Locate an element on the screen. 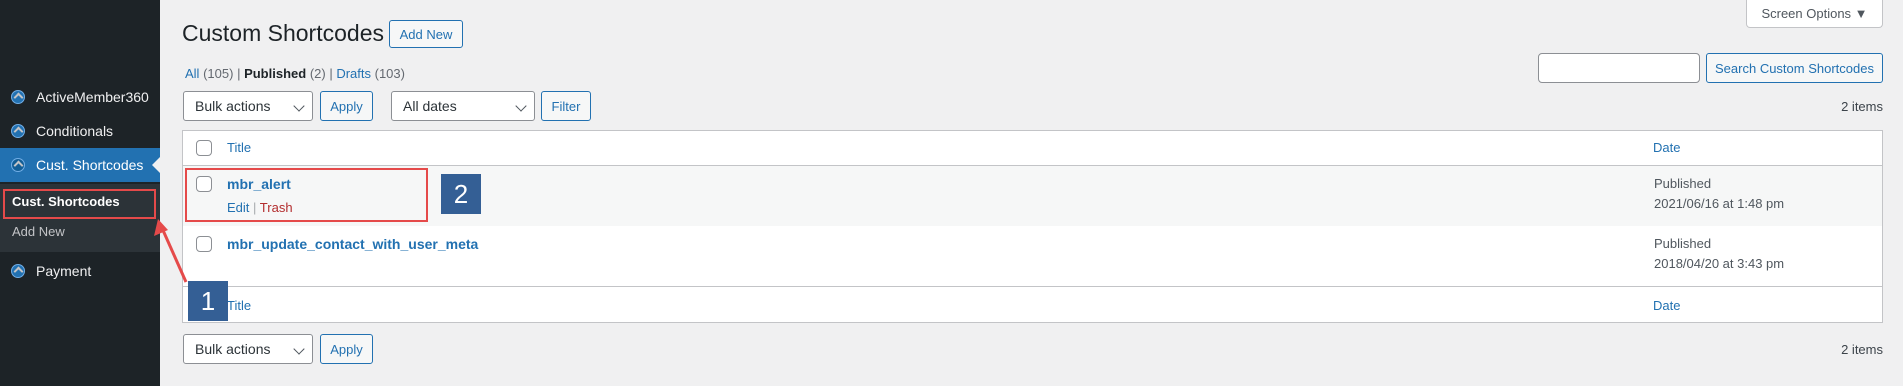  step-badge-1: 1 is located at coordinates (208, 301).